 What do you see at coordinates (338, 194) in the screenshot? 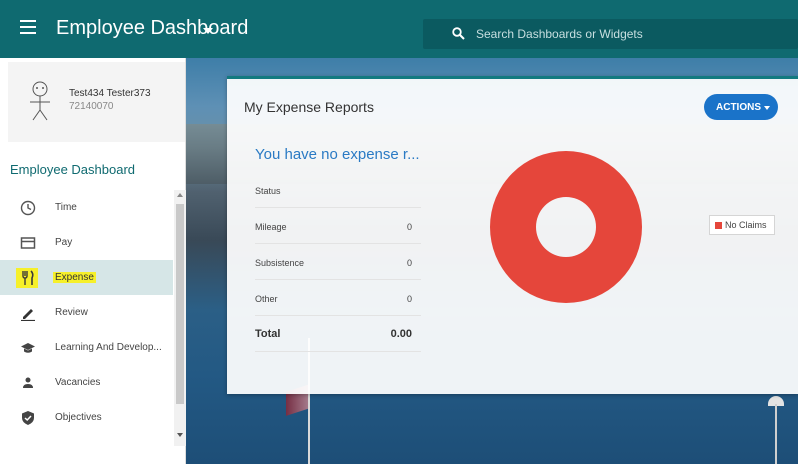
I see `status-header: Status` at bounding box center [338, 194].